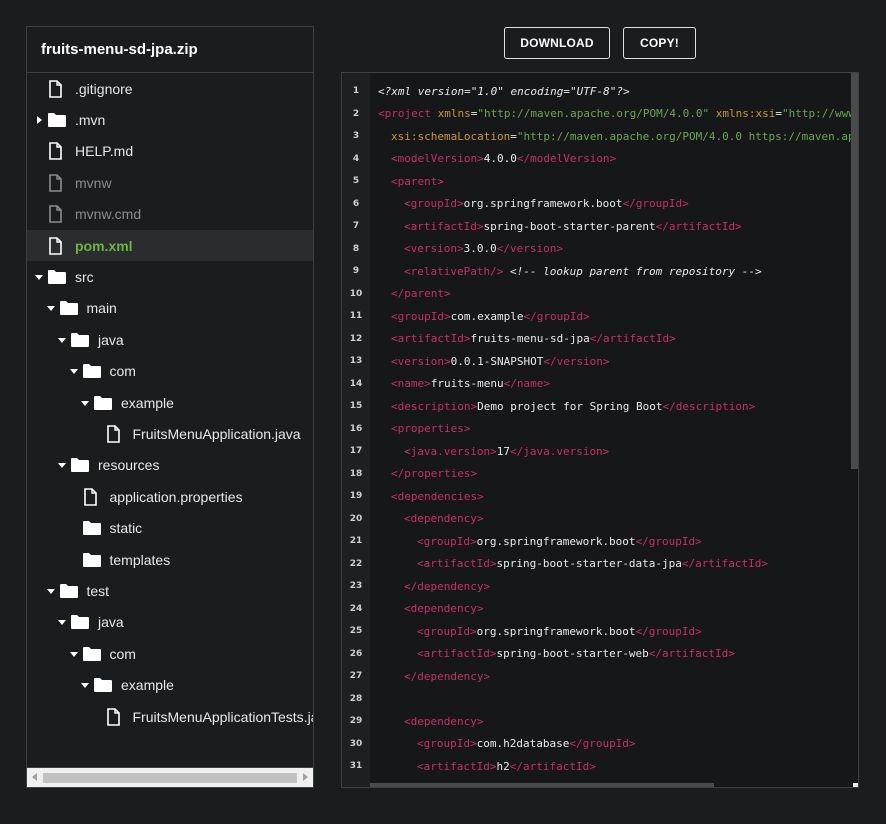 The height and width of the screenshot is (824, 886). Describe the element at coordinates (659, 43) in the screenshot. I see `copy-button: COPY!` at that location.